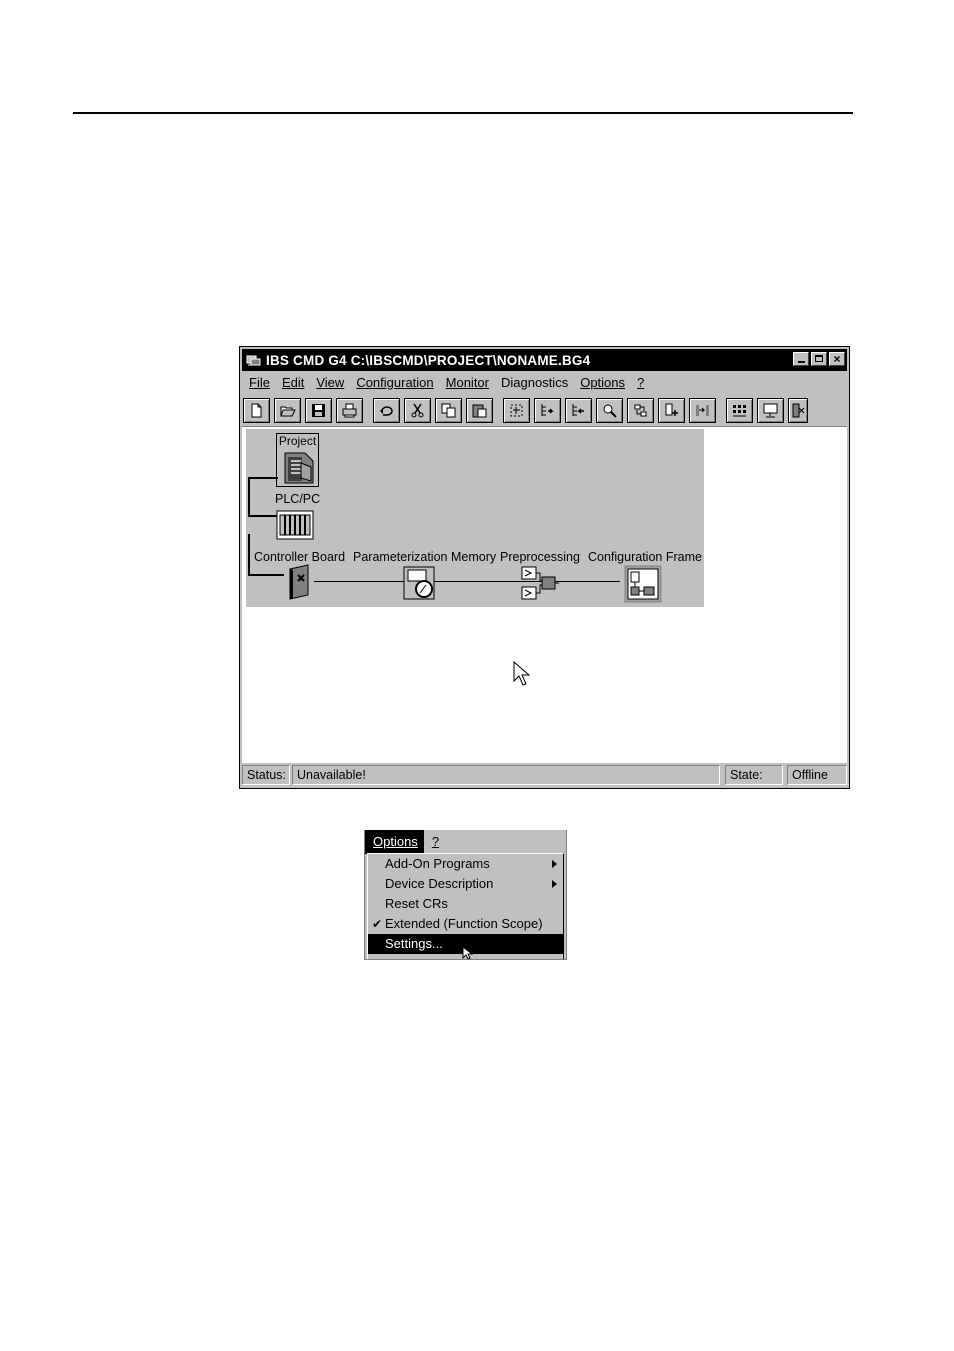  Describe the element at coordinates (817, 775) in the screenshot. I see `state-value: Offline` at that location.